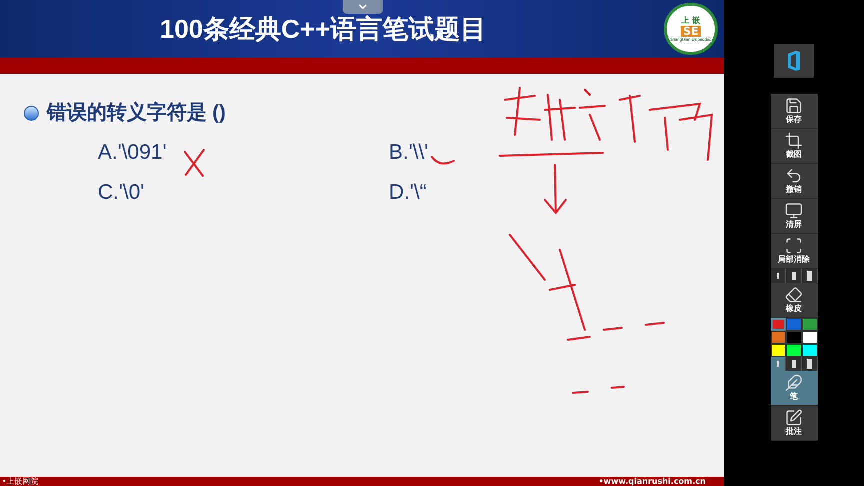 This screenshot has width=864, height=486. What do you see at coordinates (691, 31) in the screenshot?
I see `logo-mark: SE` at bounding box center [691, 31].